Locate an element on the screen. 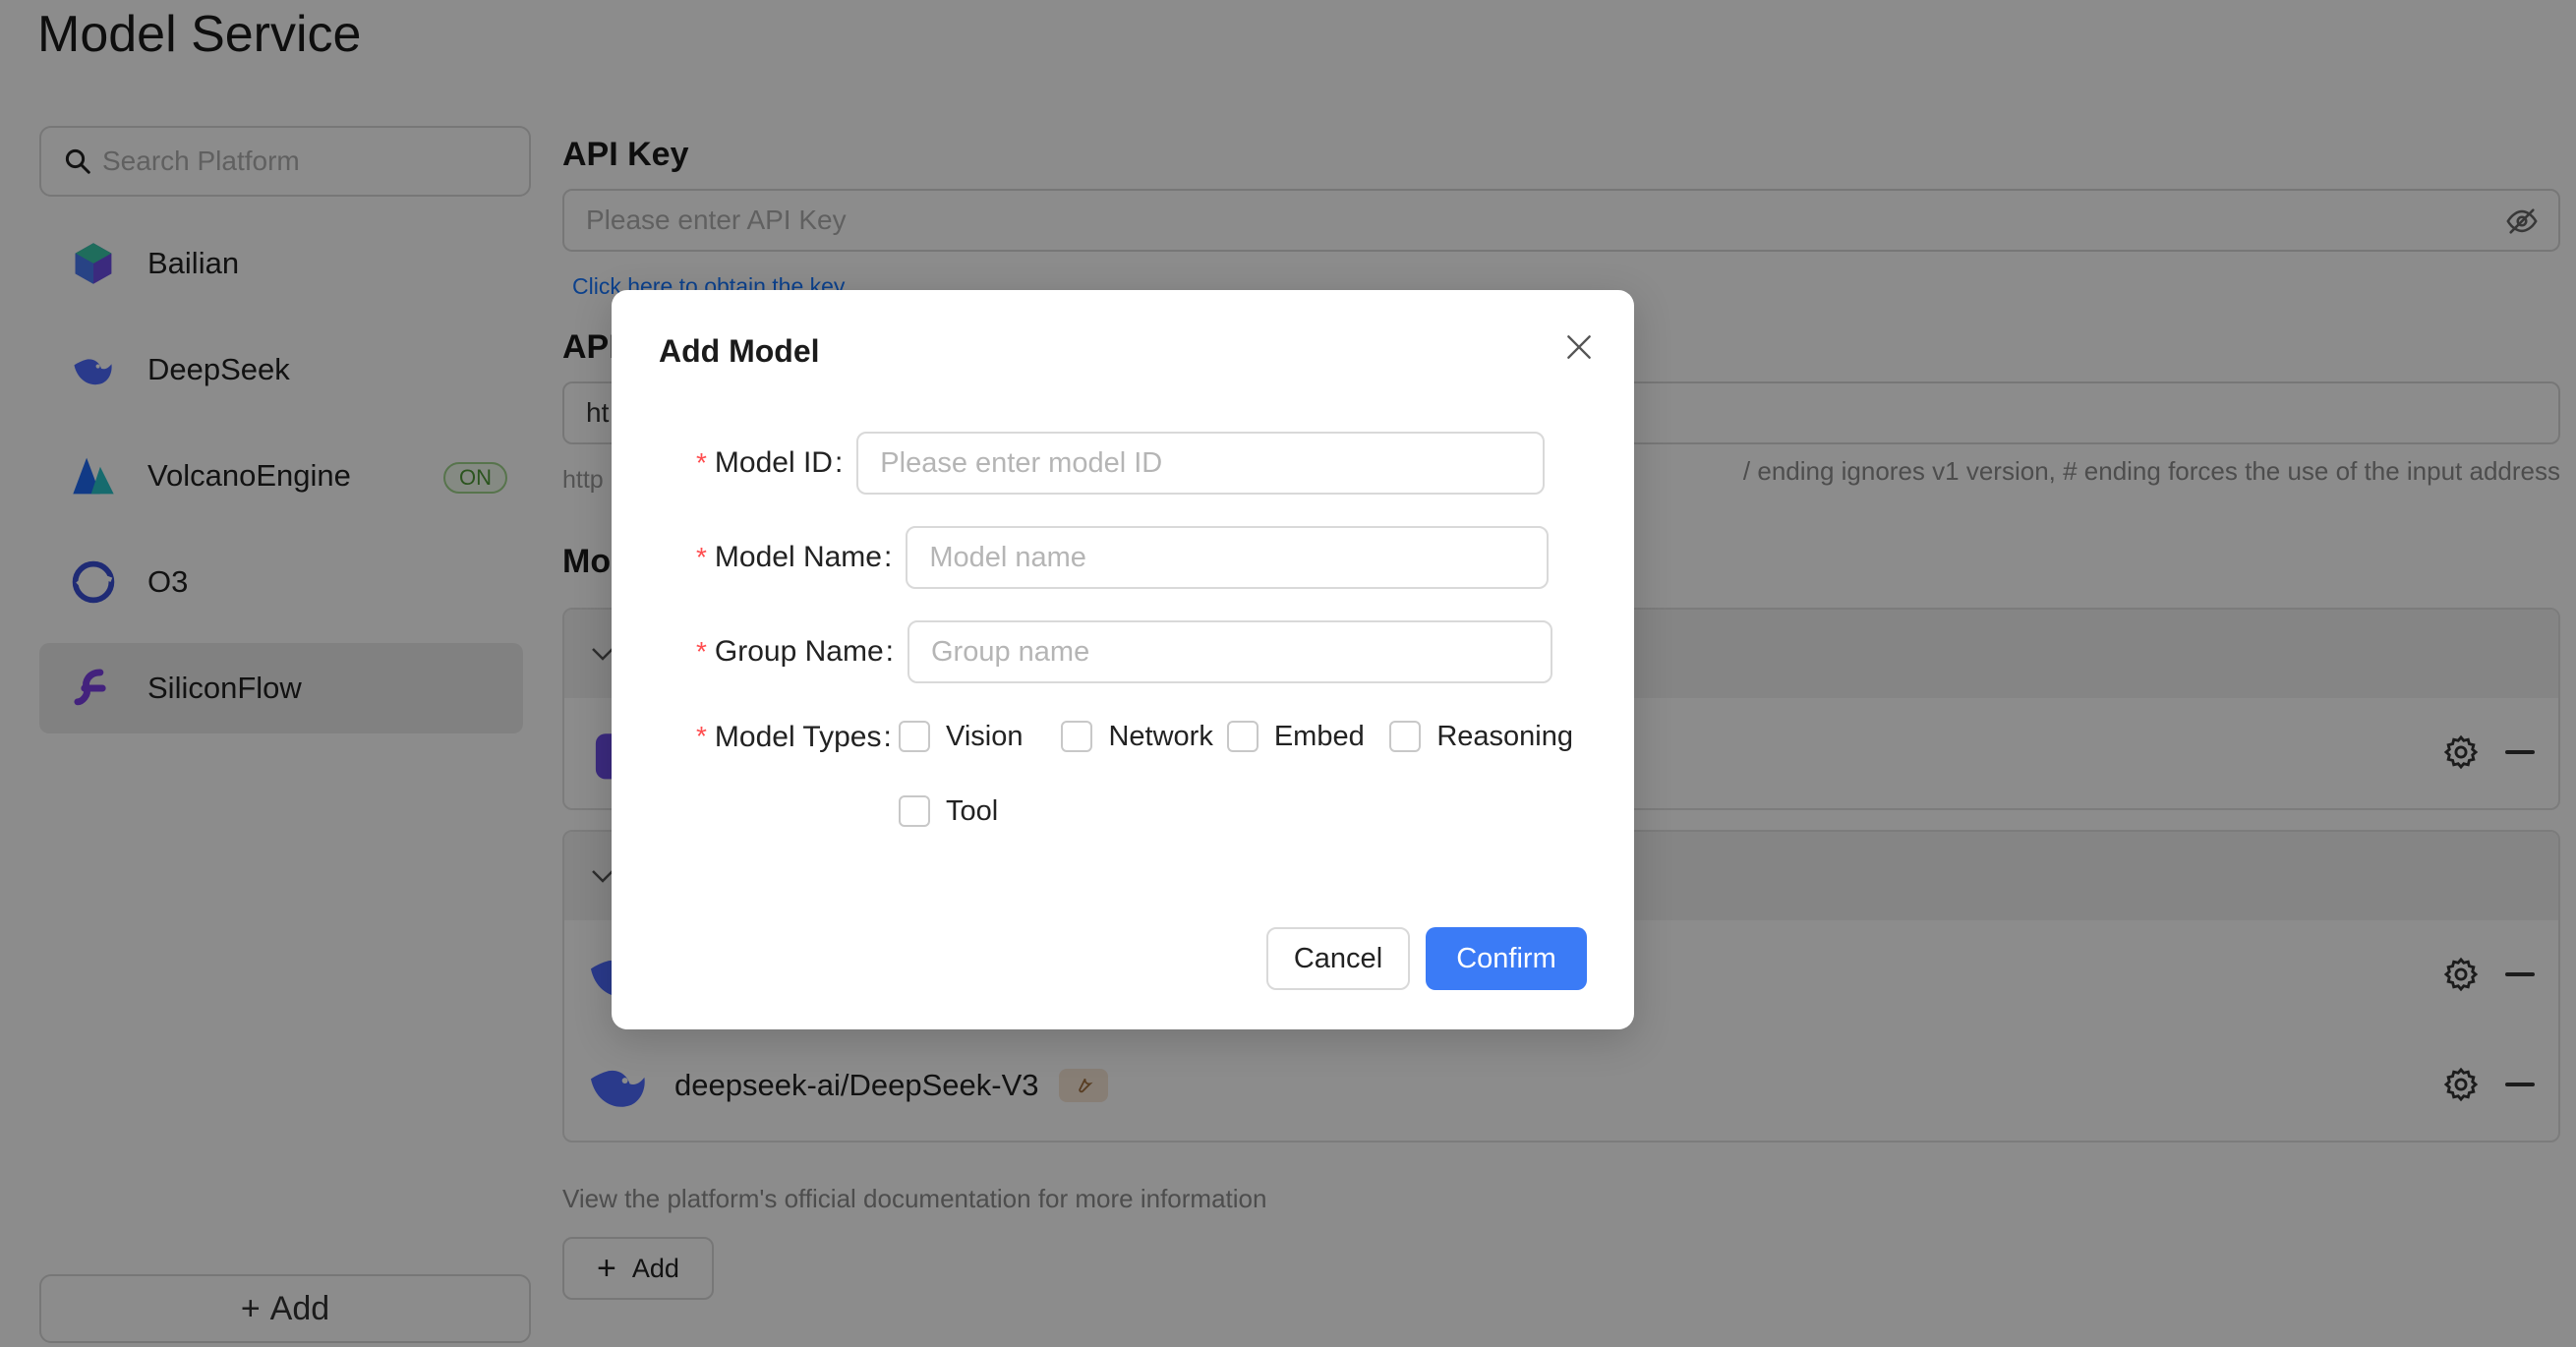 The width and height of the screenshot is (2576, 1347). model-id-label: Model ID is located at coordinates (773, 462).